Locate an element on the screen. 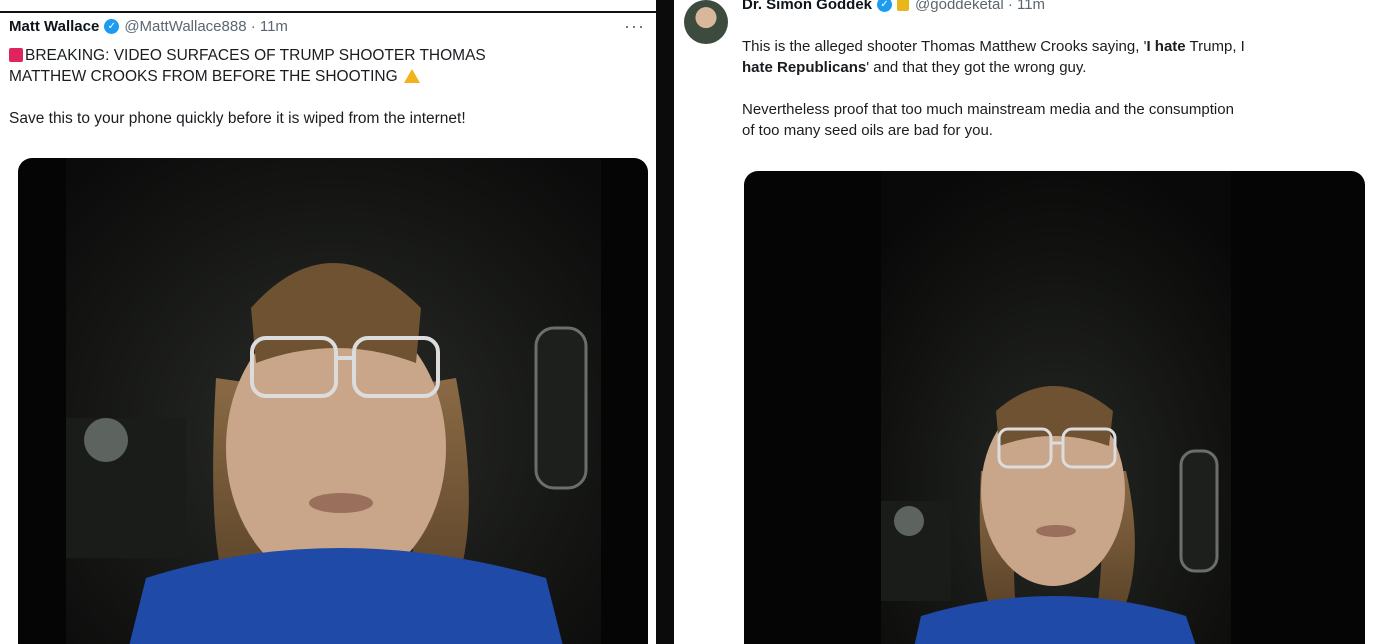 The height and width of the screenshot is (644, 1376). warning-emoji-icon is located at coordinates (411, 76).